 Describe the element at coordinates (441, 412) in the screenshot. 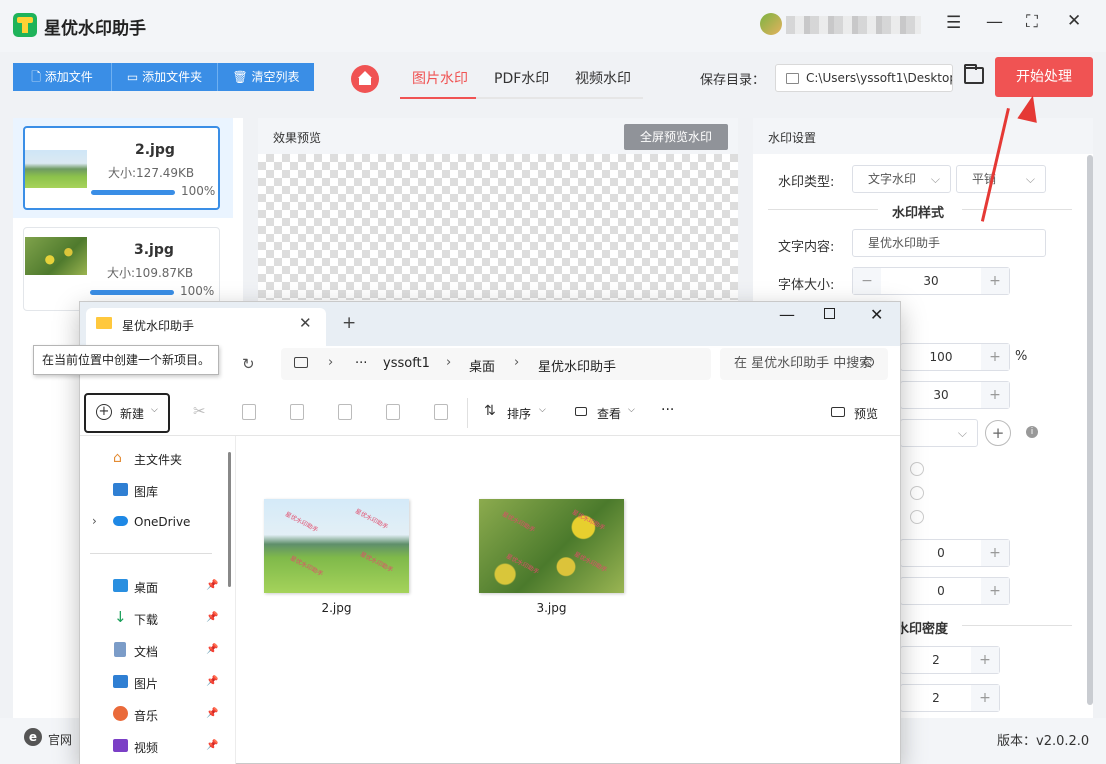

I see `delete-icon` at that location.